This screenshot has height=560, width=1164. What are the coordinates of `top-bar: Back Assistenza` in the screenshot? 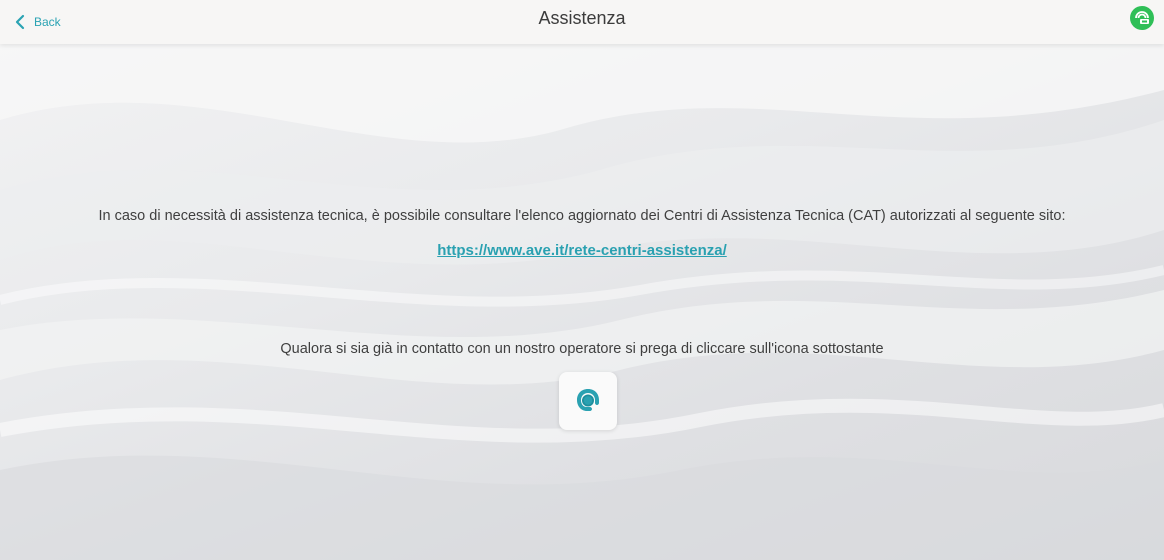 It's located at (582, 22).